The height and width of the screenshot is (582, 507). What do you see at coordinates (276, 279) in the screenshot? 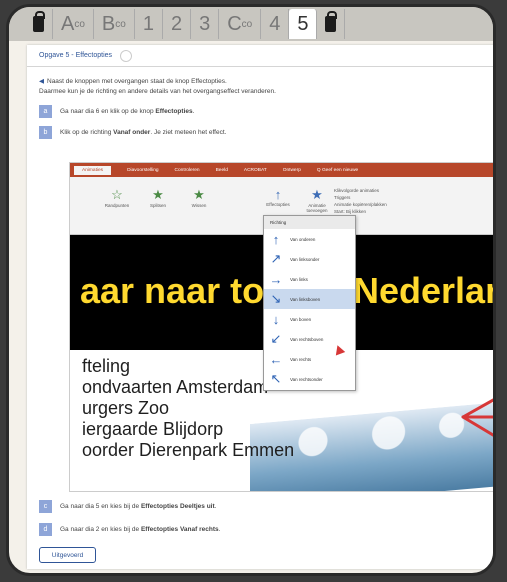
I see `arrow-right-icon: →` at bounding box center [276, 279].